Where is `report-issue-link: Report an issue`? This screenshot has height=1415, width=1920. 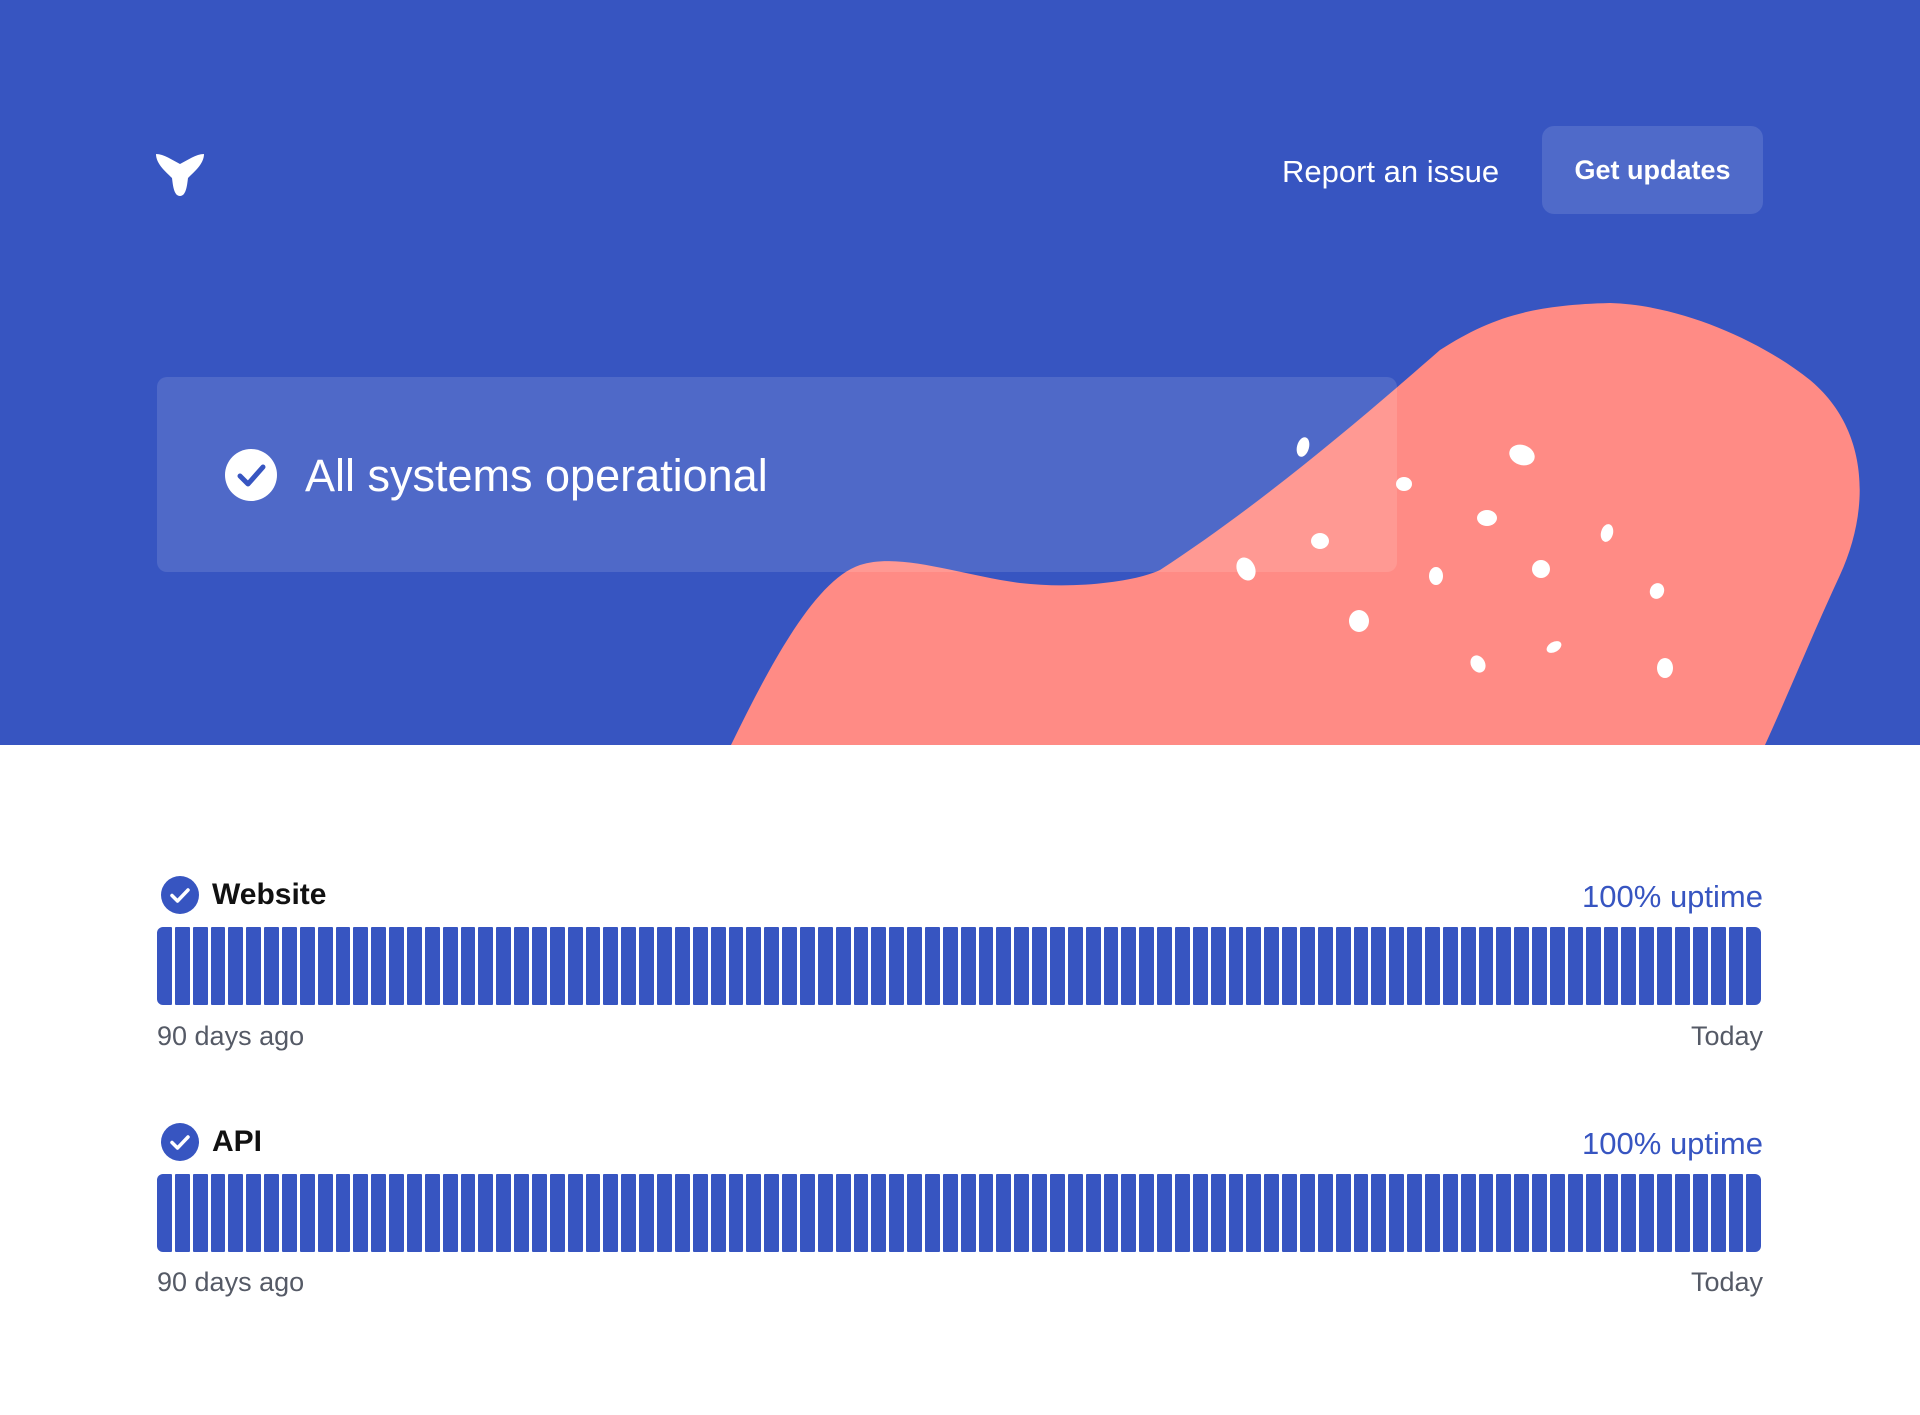
report-issue-link: Report an issue is located at coordinates (1390, 172).